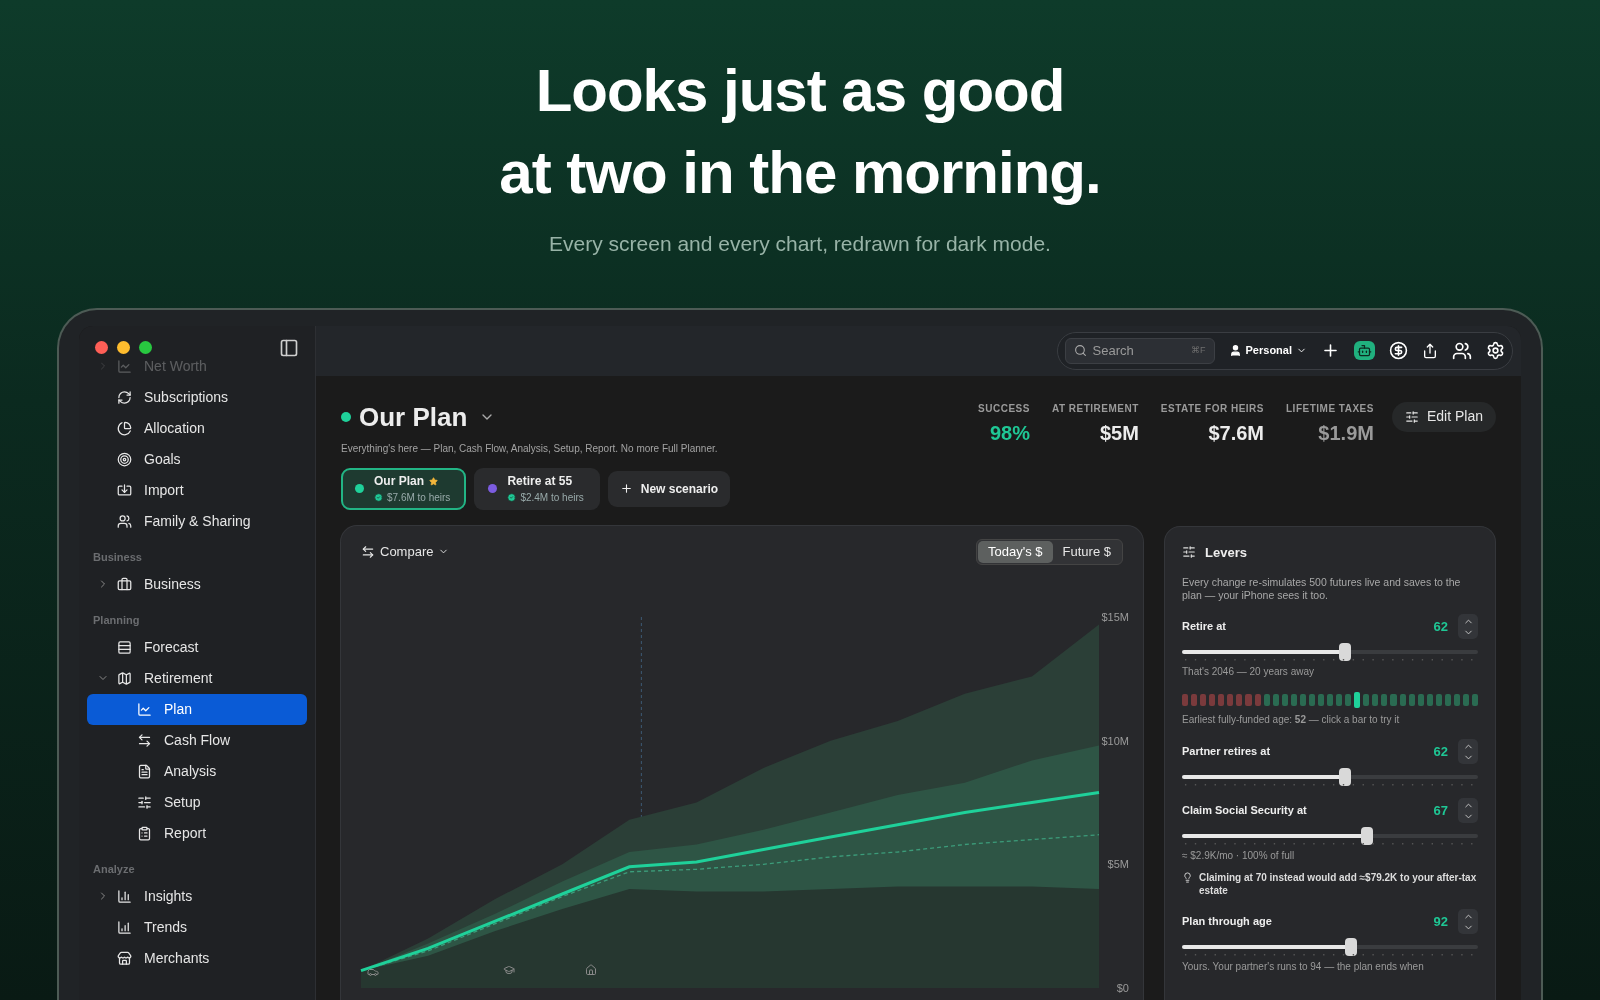 The width and height of the screenshot is (1600, 1000). What do you see at coordinates (117, 557) in the screenshot?
I see `section-heading: Business` at bounding box center [117, 557].